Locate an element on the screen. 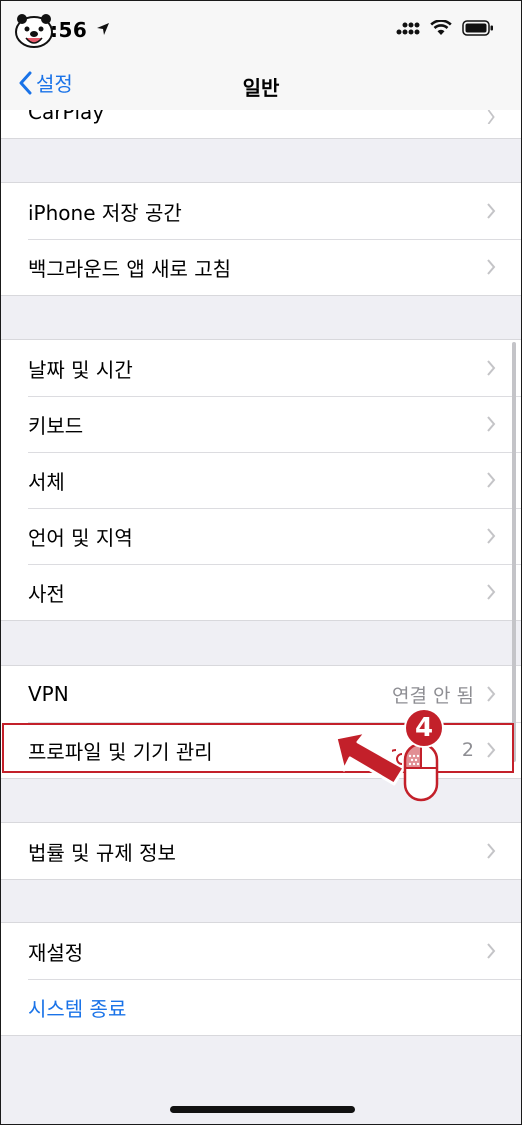  status-bar: :56 is located at coordinates (261, 30).